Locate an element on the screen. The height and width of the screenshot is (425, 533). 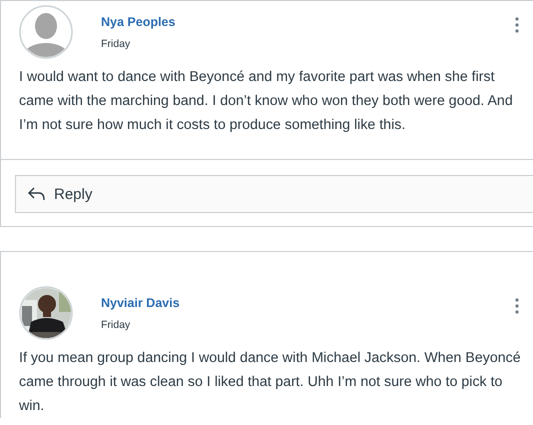
reply-arrow-icon is located at coordinates (37, 194).